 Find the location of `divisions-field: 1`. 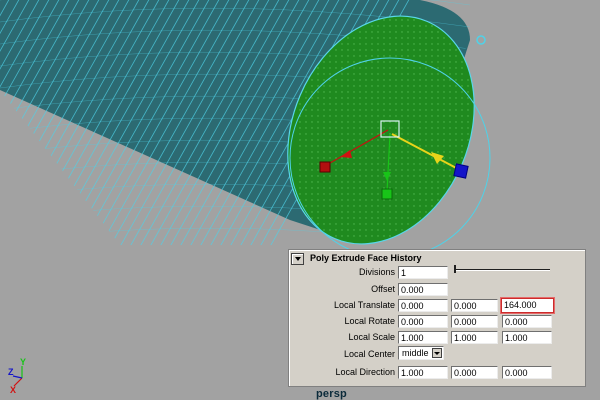

divisions-field: 1 is located at coordinates (423, 272).